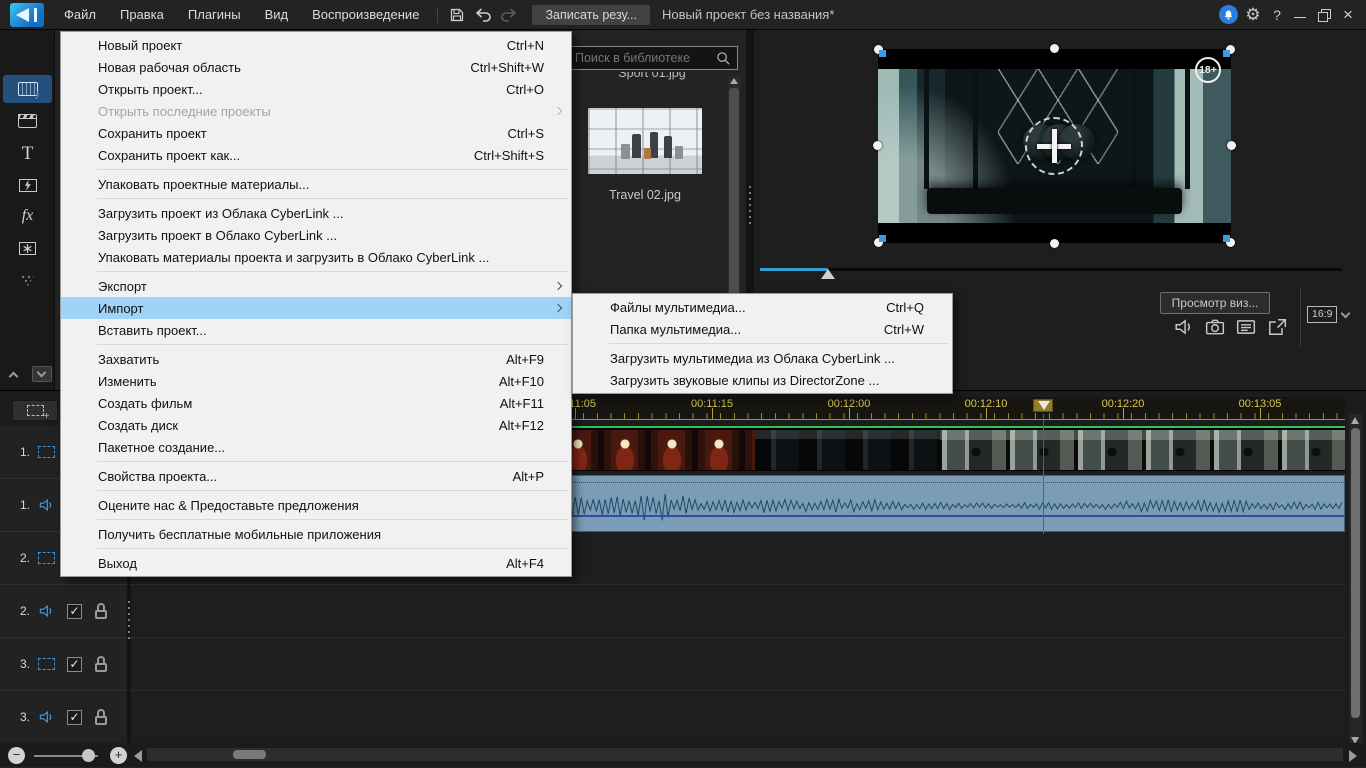  What do you see at coordinates (316, 111) in the screenshot?
I see `menu-item-open-recent-projects: Открыть последние проекты` at bounding box center [316, 111].